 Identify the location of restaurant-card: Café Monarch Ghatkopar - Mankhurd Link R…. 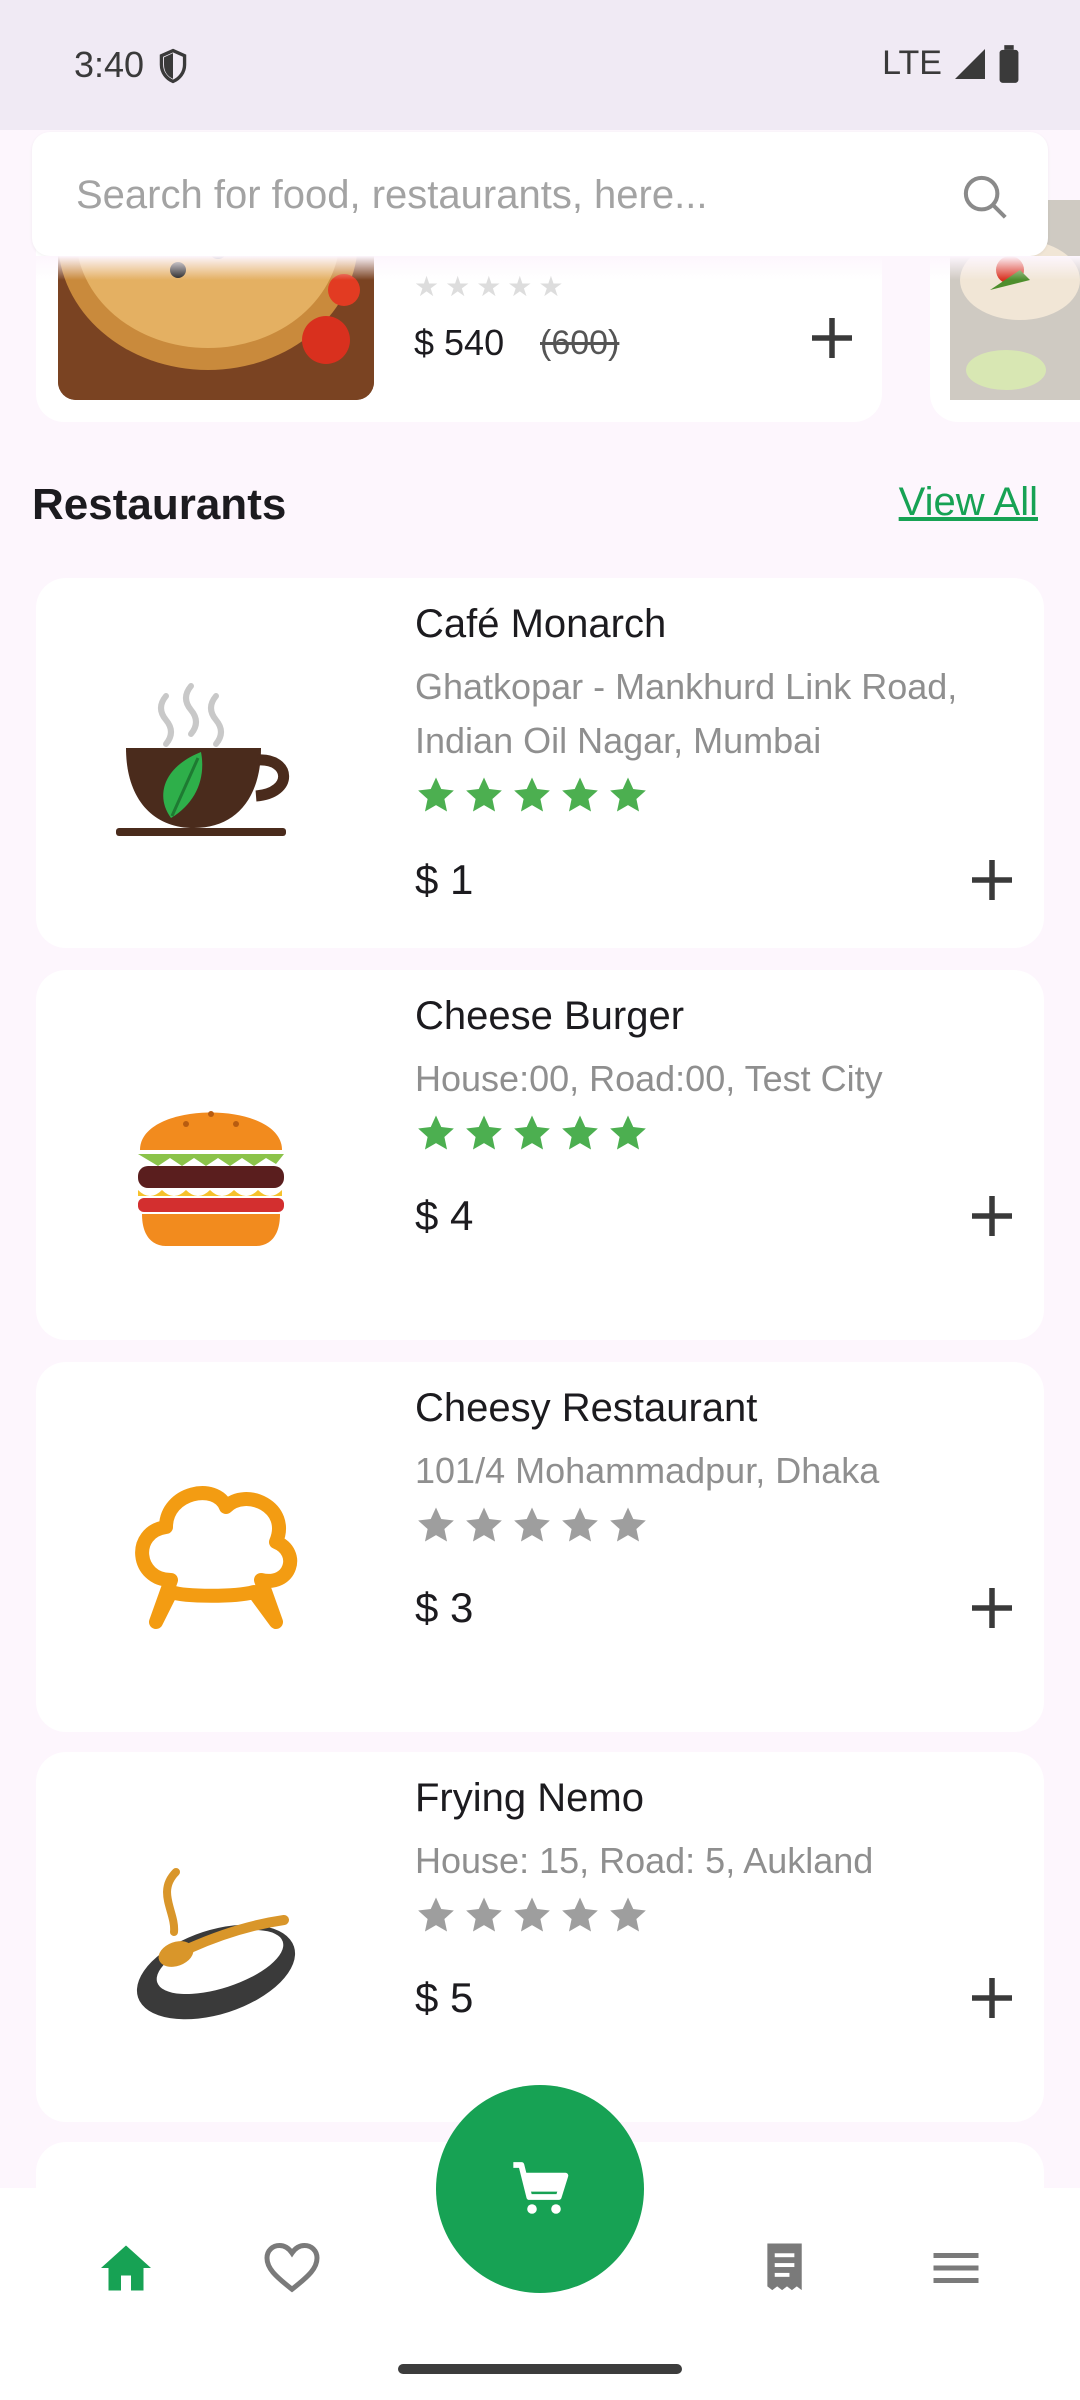
(540, 763).